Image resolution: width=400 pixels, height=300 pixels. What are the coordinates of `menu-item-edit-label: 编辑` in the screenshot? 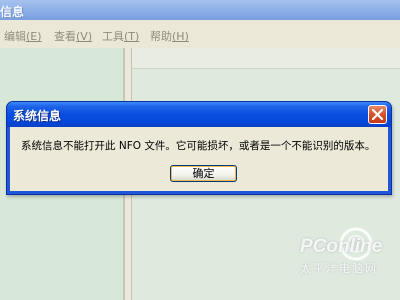 It's located at (15, 36).